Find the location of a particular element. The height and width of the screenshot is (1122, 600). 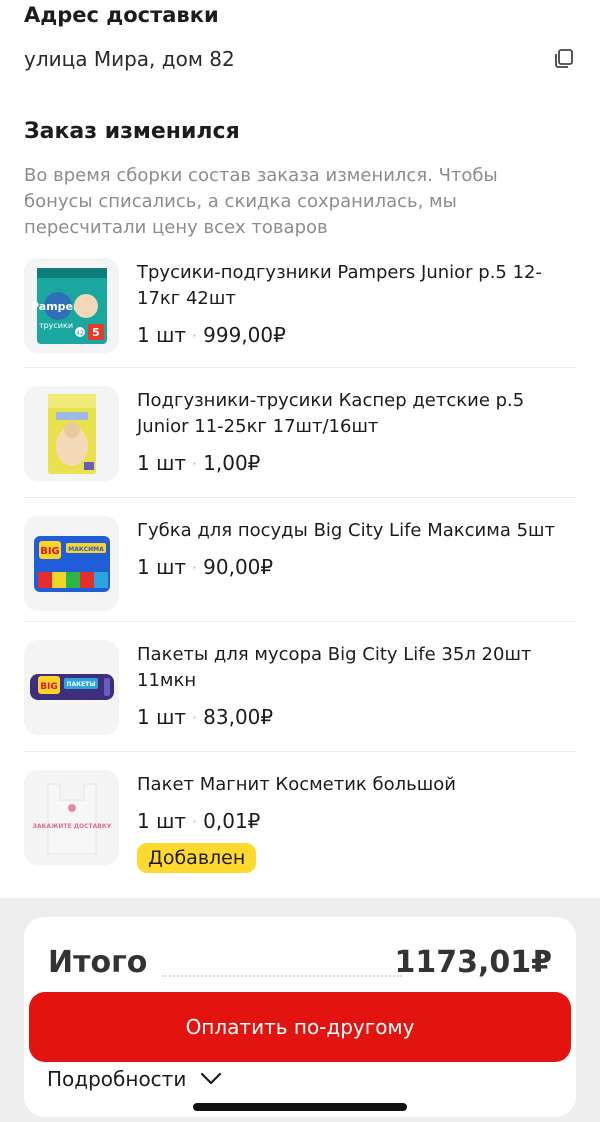

details-toggle: Подробности is located at coordinates (134, 1079).